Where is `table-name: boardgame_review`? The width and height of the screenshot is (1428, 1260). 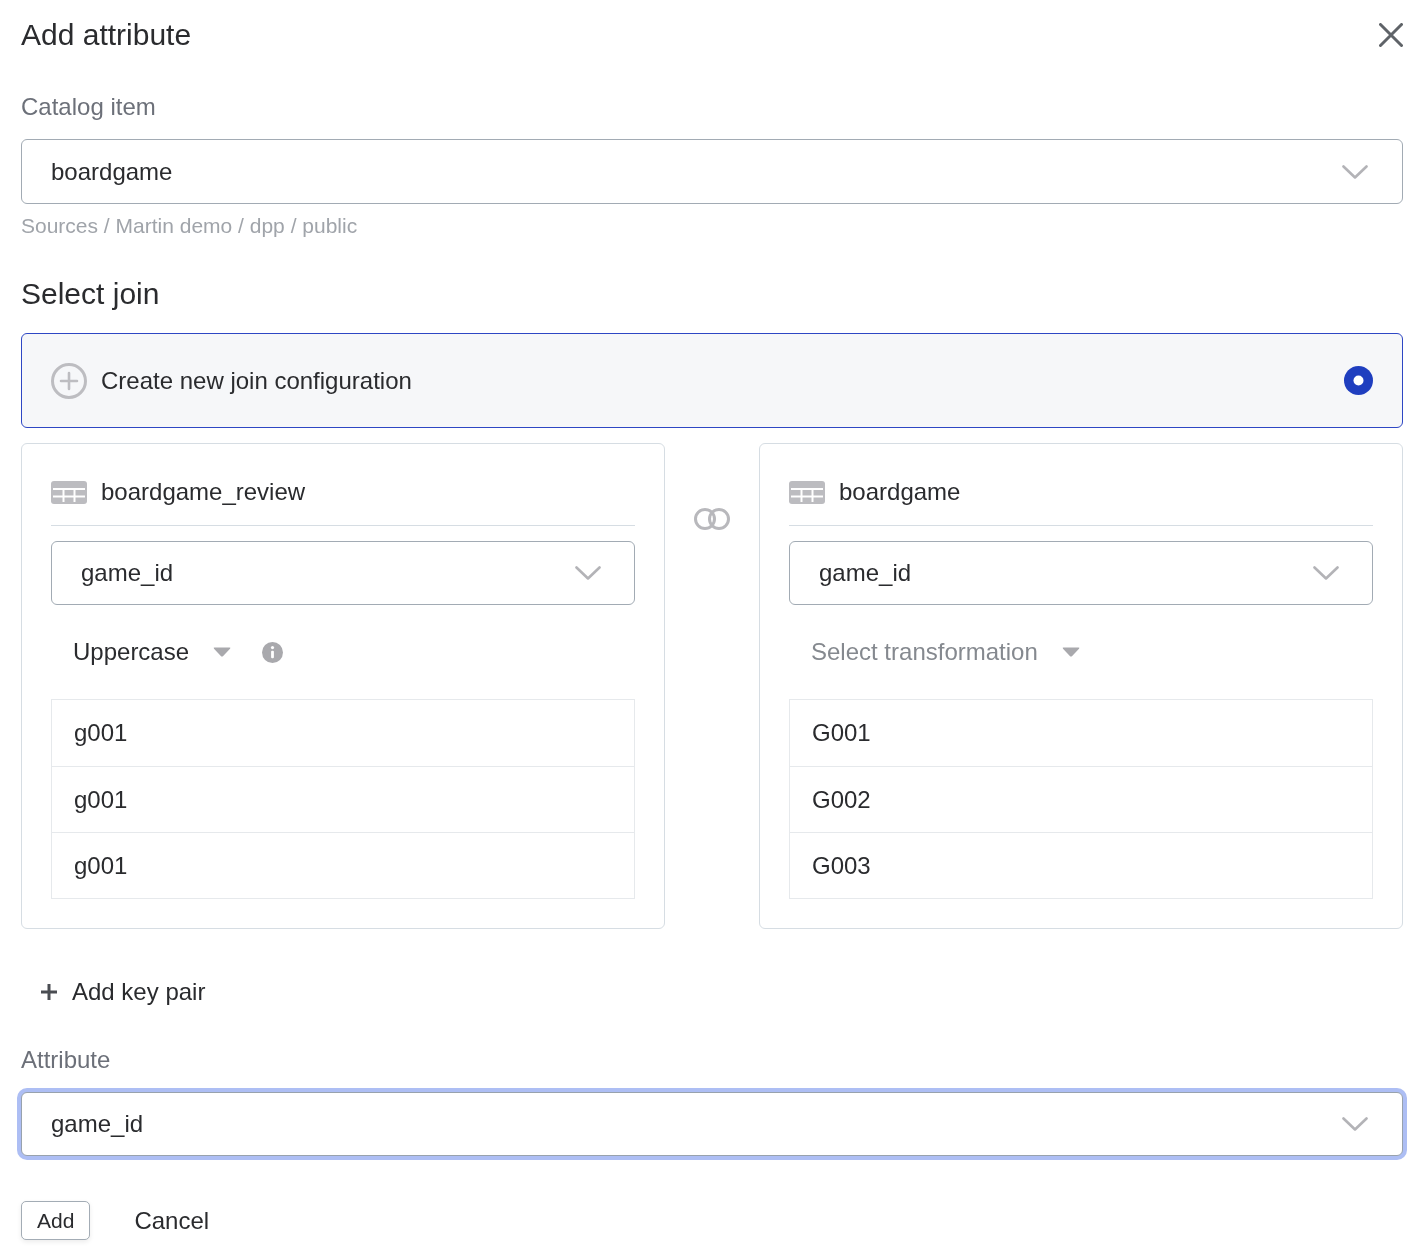
table-name: boardgame_review is located at coordinates (203, 492).